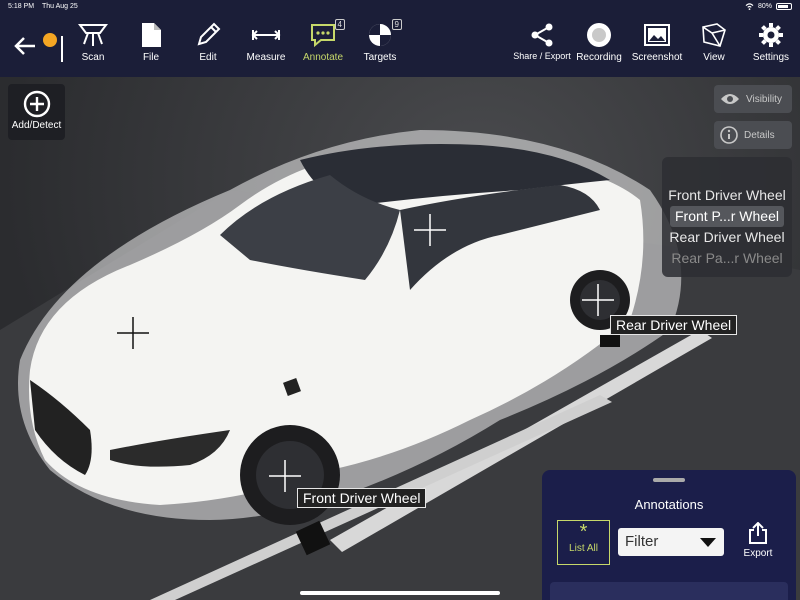  I want to click on filter-dropdown: Filter, so click(671, 542).